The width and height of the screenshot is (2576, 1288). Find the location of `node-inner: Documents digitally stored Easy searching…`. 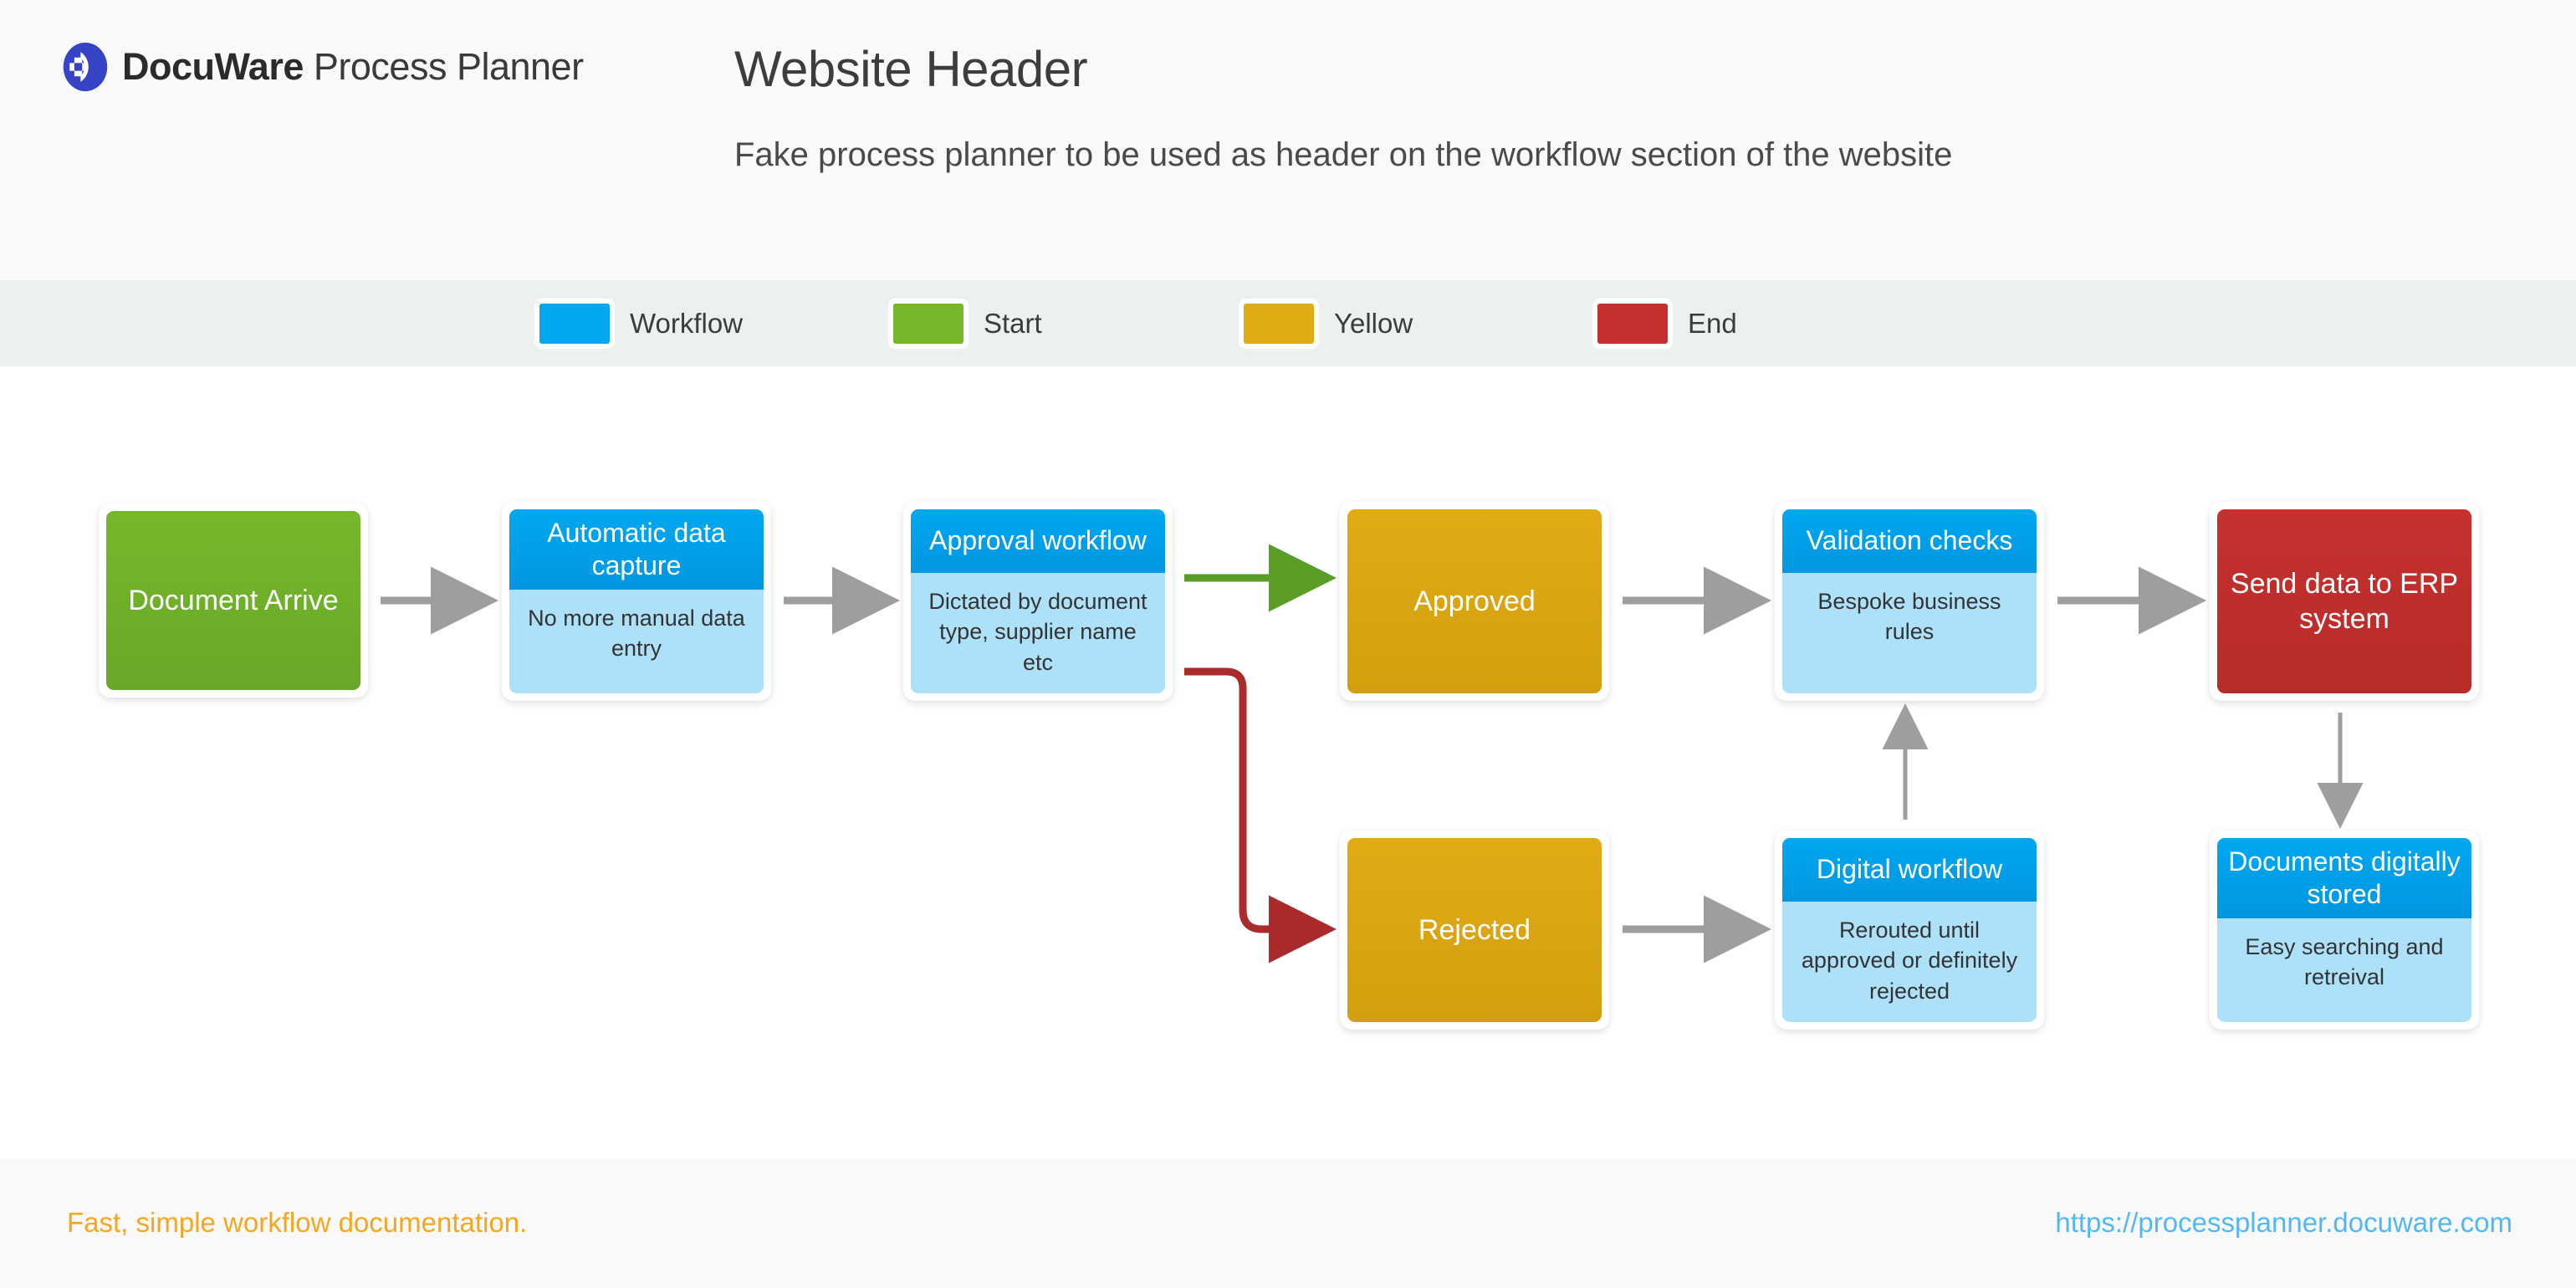

node-inner: Documents digitally stored Easy searching… is located at coordinates (2344, 930).